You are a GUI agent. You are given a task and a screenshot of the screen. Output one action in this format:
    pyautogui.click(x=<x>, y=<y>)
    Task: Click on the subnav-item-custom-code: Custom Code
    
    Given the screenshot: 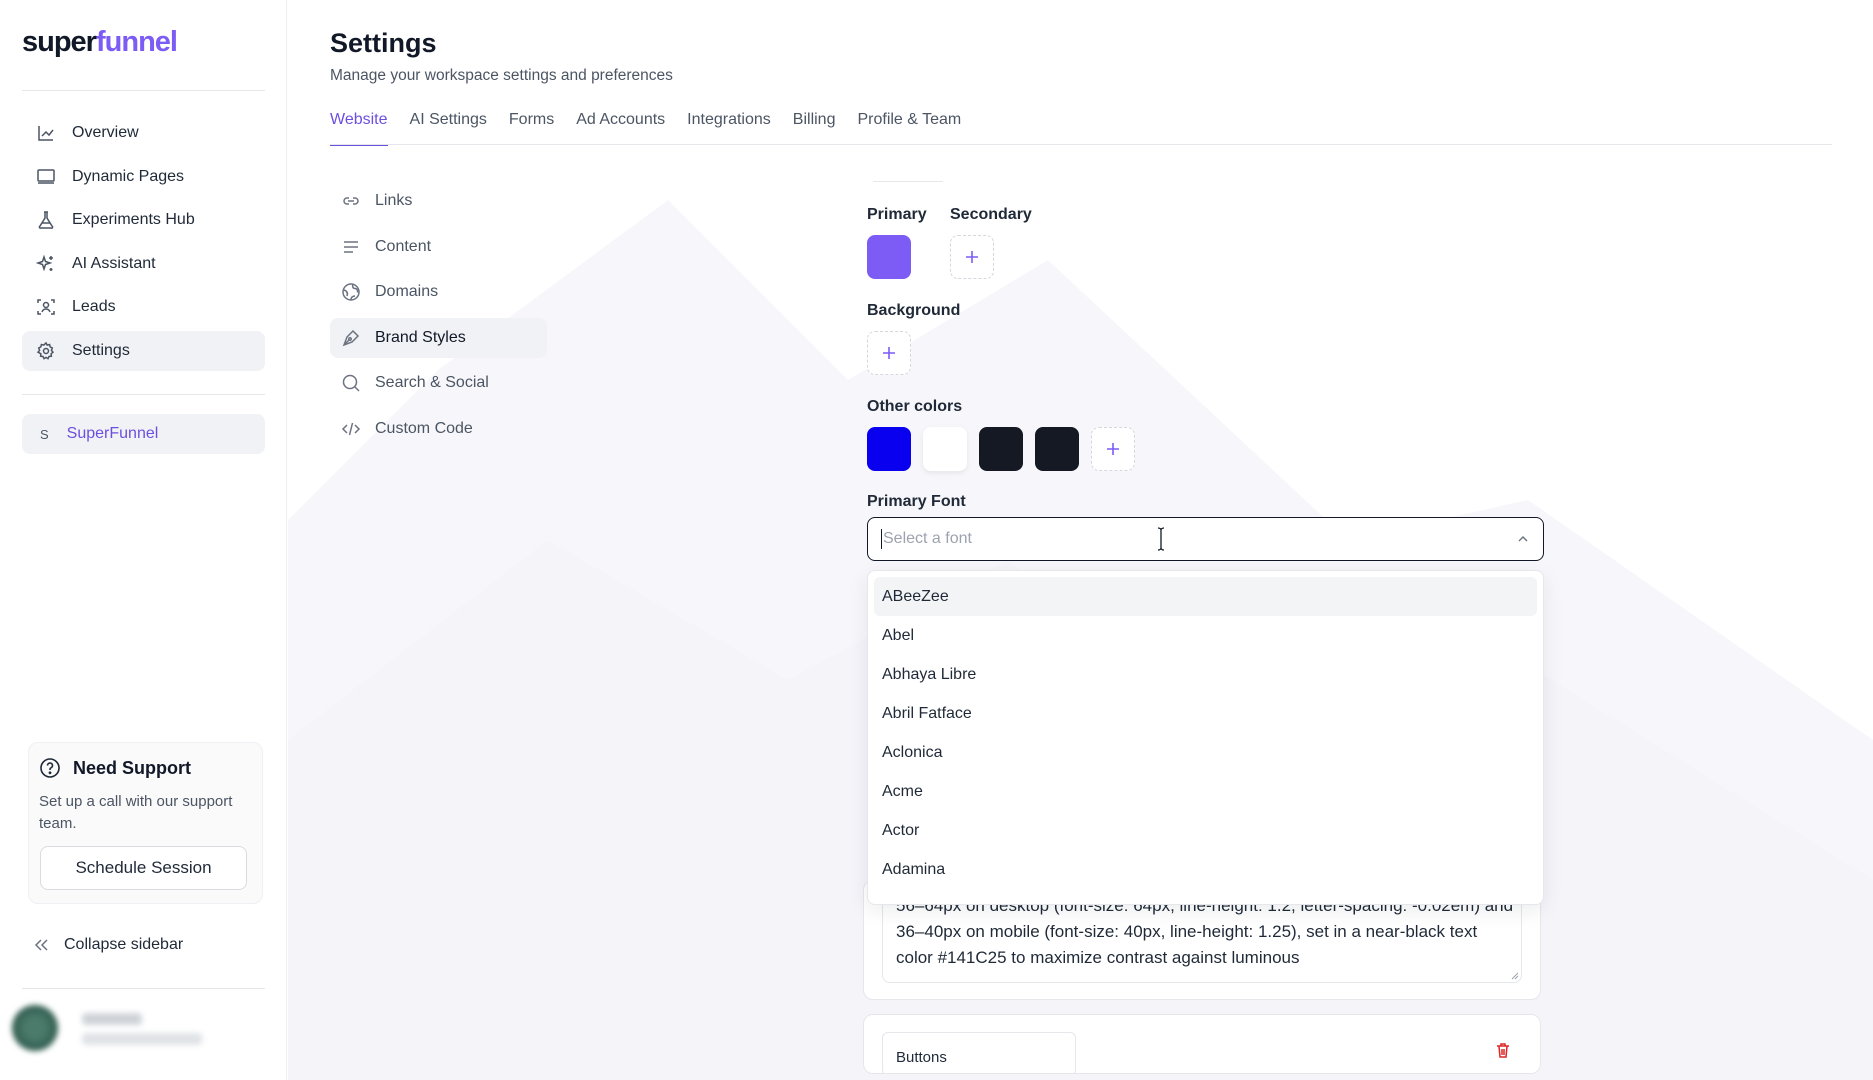 What is the action you would take?
    pyautogui.click(x=438, y=429)
    